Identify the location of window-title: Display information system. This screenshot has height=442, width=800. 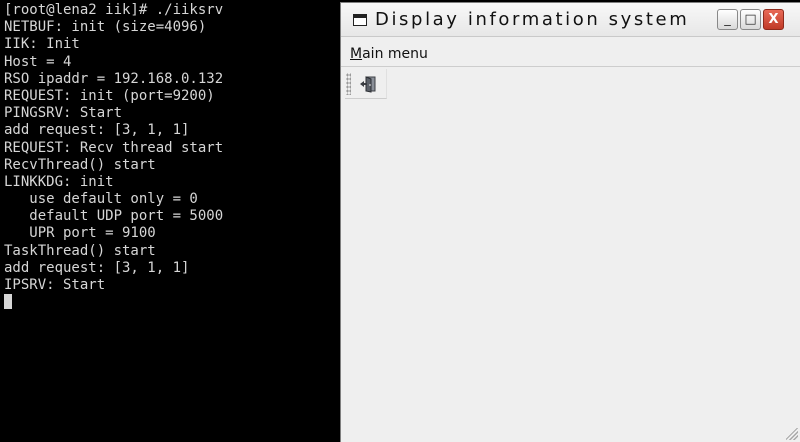
(532, 19).